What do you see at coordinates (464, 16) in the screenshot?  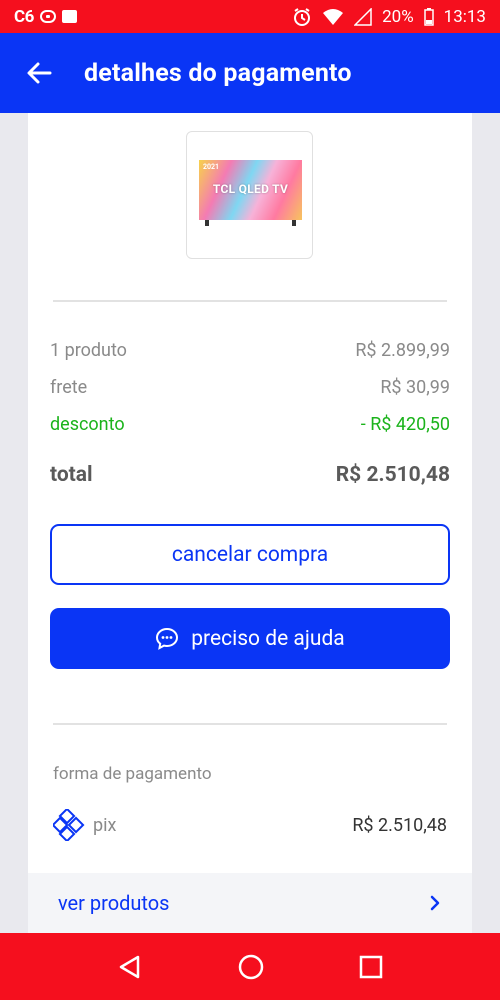 I see `clock: 13:13` at bounding box center [464, 16].